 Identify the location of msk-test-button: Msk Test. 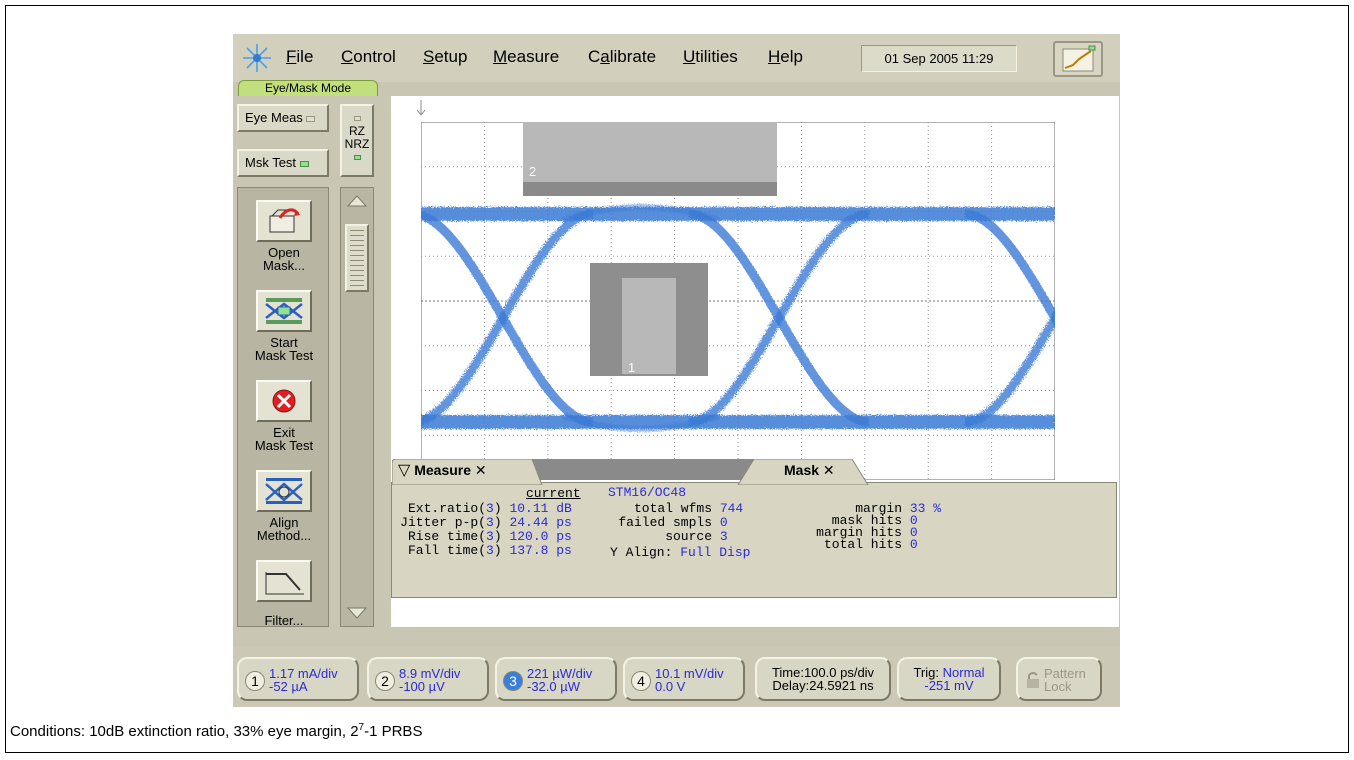
(283, 163).